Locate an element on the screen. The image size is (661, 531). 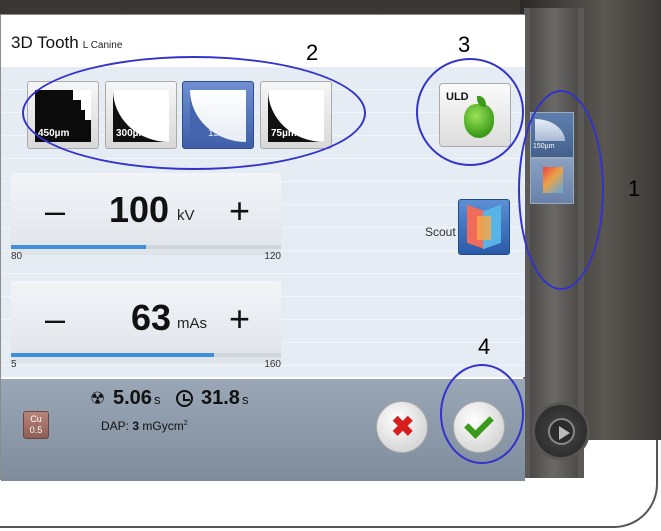
mas-slider is located at coordinates (146, 355).